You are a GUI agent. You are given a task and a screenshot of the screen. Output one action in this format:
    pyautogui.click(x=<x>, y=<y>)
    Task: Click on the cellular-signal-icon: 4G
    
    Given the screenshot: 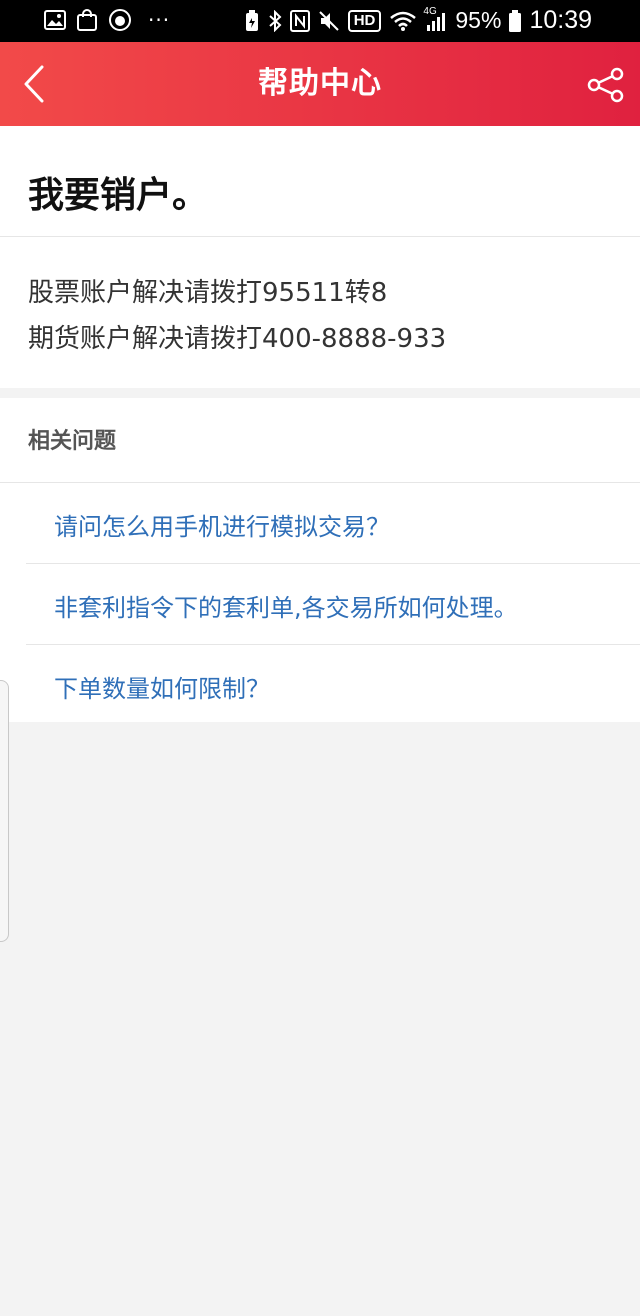 What is the action you would take?
    pyautogui.click(x=435, y=19)
    